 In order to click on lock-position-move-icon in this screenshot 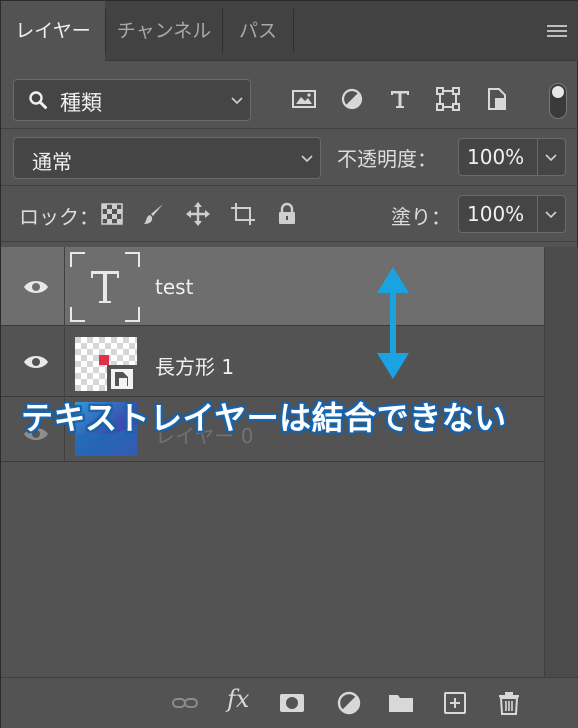, I will do `click(198, 214)`.